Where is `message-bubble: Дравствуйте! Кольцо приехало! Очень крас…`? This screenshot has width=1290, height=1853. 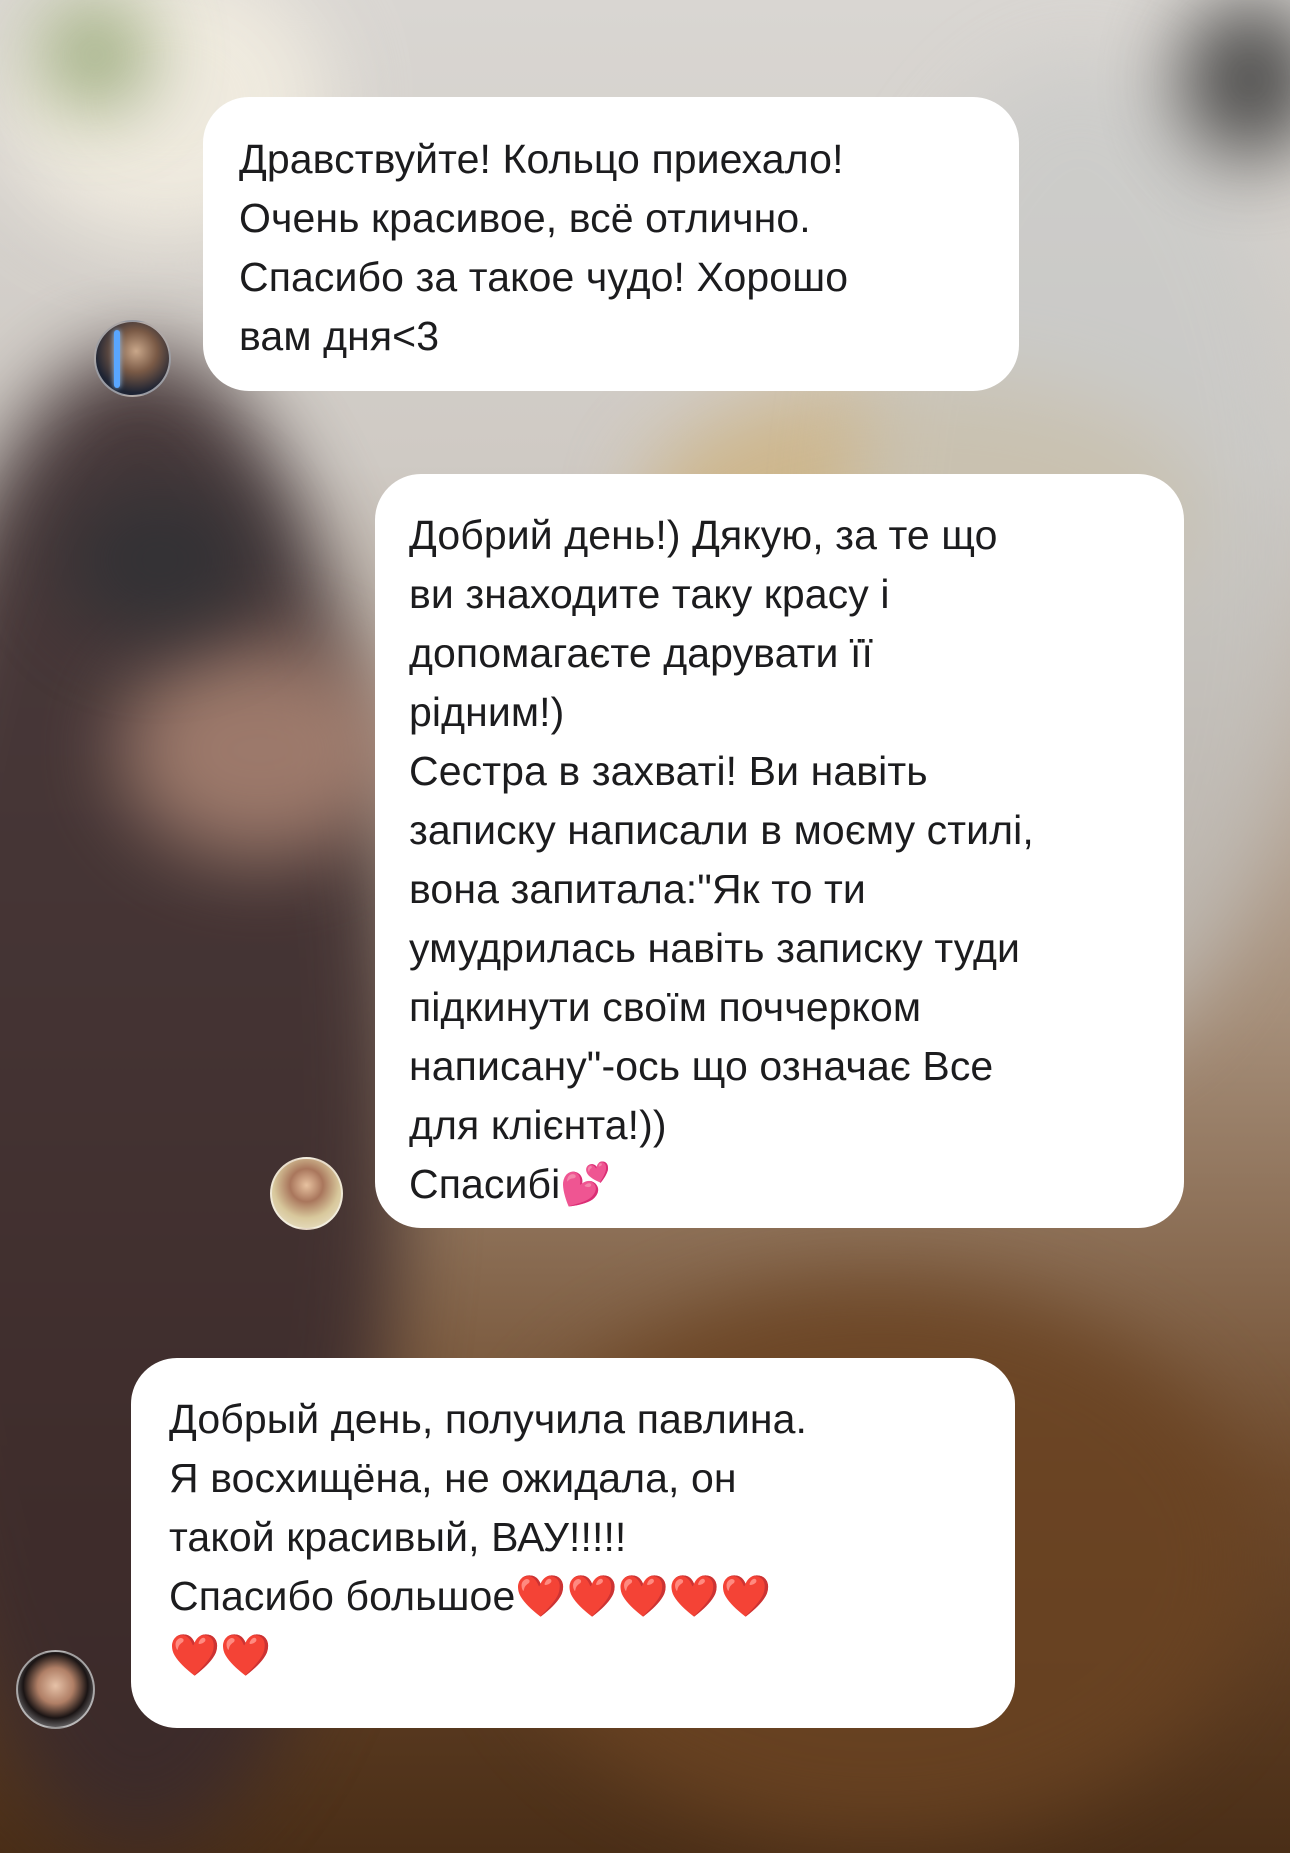 message-bubble: Дравствуйте! Кольцо приехало! Очень крас… is located at coordinates (611, 244).